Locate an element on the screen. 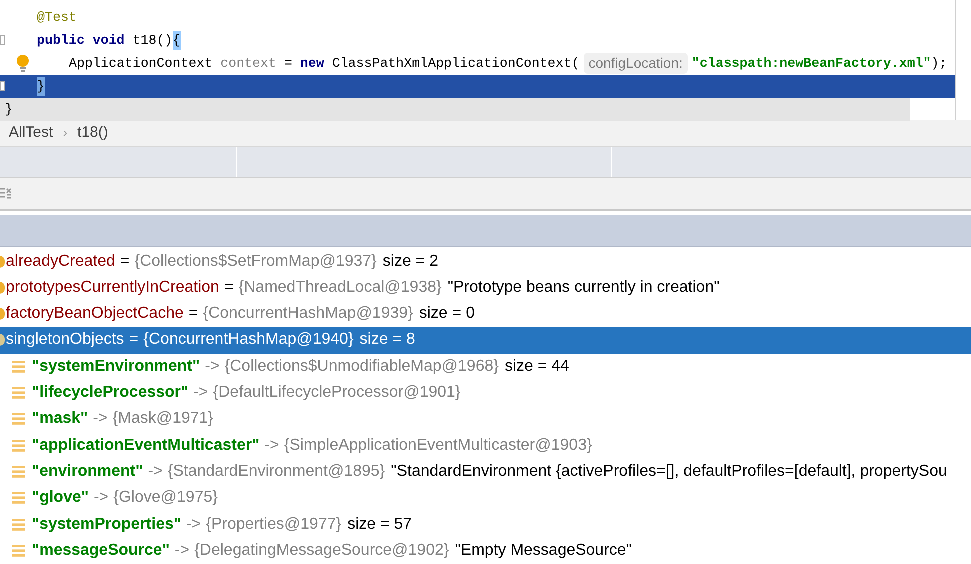  variable-name: "applicationEventMulticaster" is located at coordinates (146, 446).